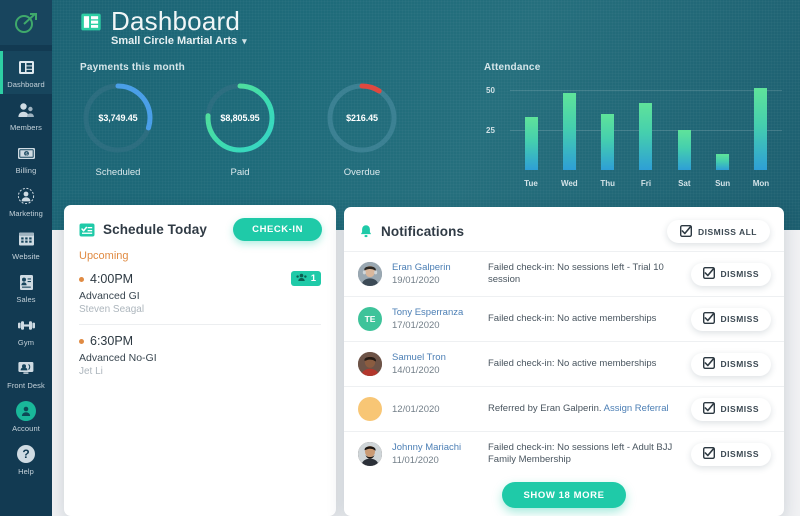  I want to click on schedule-item: 4:00PM Advanced GI Steven Seagal 1, so click(200, 296).